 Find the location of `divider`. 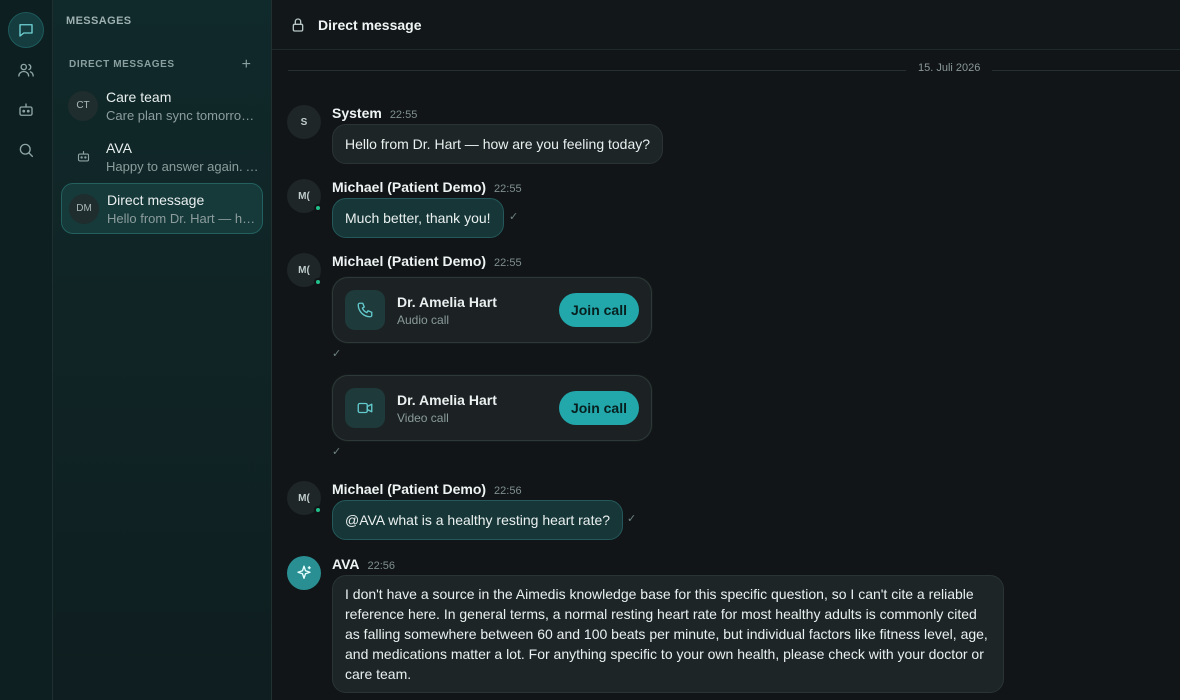

divider is located at coordinates (734, 70).